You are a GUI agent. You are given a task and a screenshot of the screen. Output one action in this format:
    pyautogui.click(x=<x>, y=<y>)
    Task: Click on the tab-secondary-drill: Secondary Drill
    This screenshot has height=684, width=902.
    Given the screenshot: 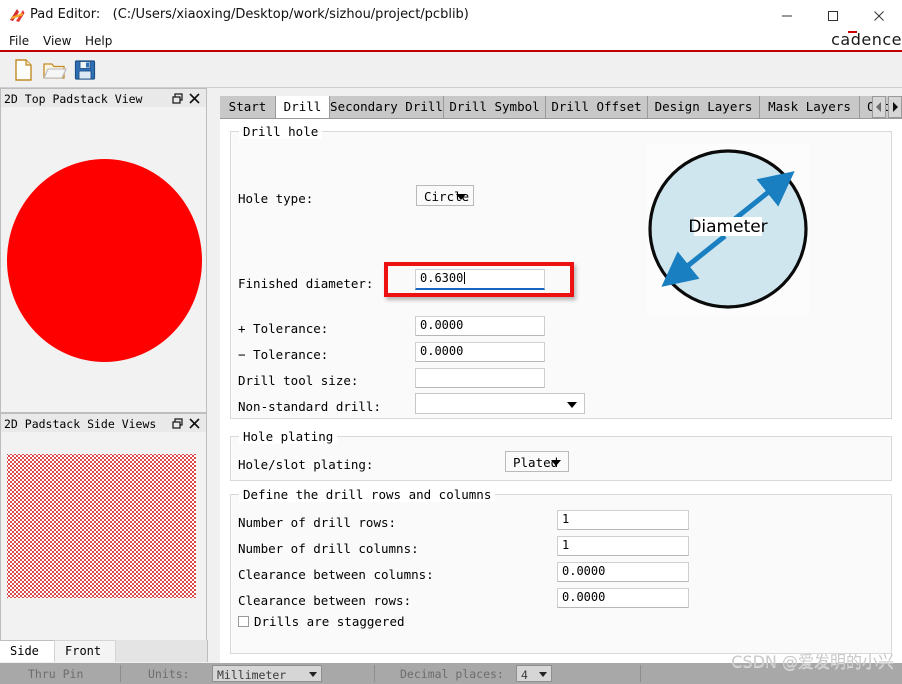 What is the action you would take?
    pyautogui.click(x=387, y=107)
    